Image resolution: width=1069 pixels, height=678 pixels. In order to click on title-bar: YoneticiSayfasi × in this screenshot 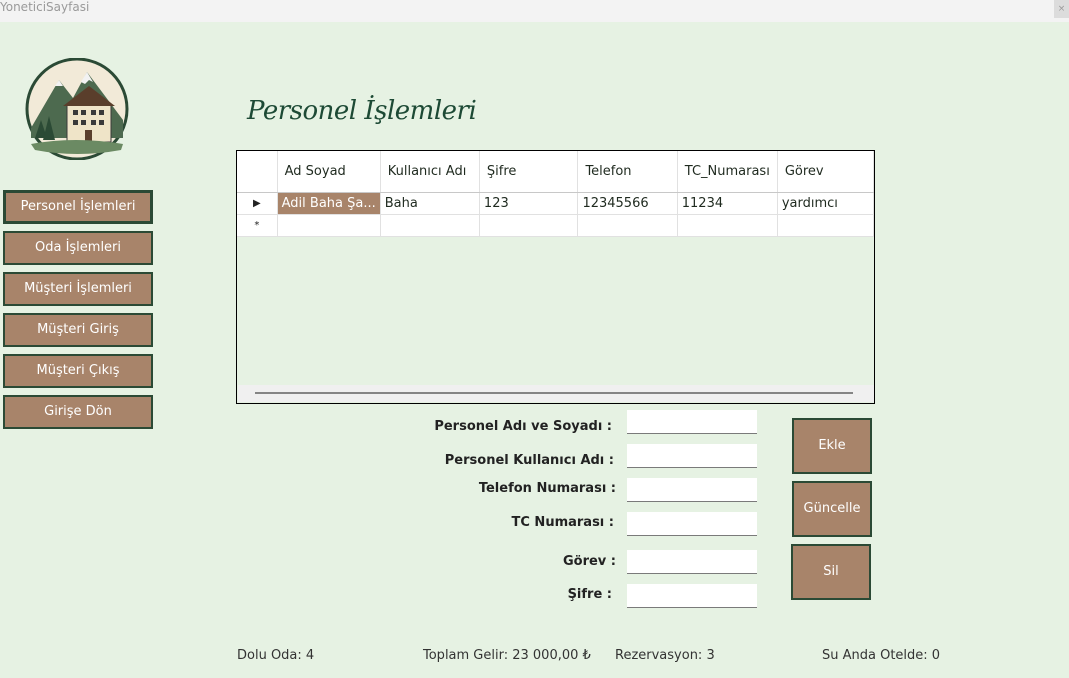, I will do `click(534, 11)`.